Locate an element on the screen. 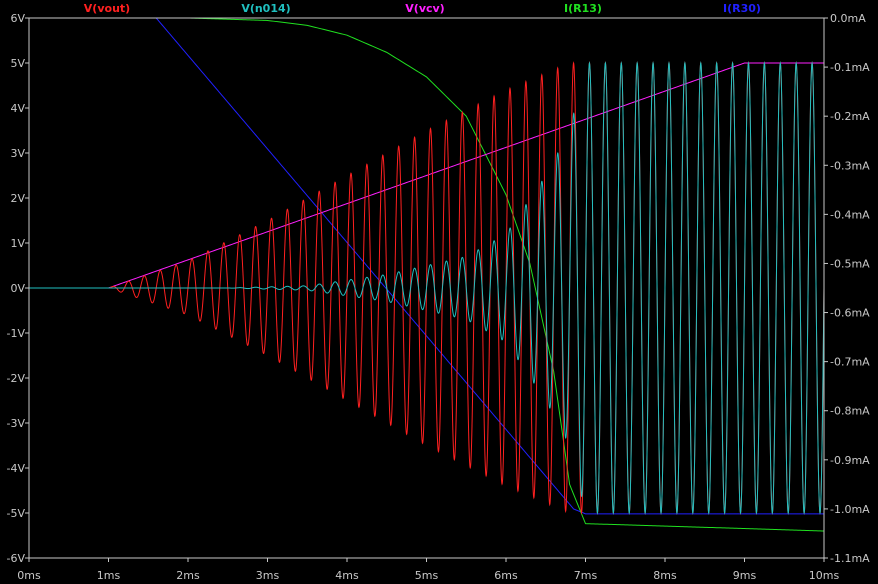 The width and height of the screenshot is (878, 584). y-right-tick-label: -1.0mA is located at coordinates (850, 509).